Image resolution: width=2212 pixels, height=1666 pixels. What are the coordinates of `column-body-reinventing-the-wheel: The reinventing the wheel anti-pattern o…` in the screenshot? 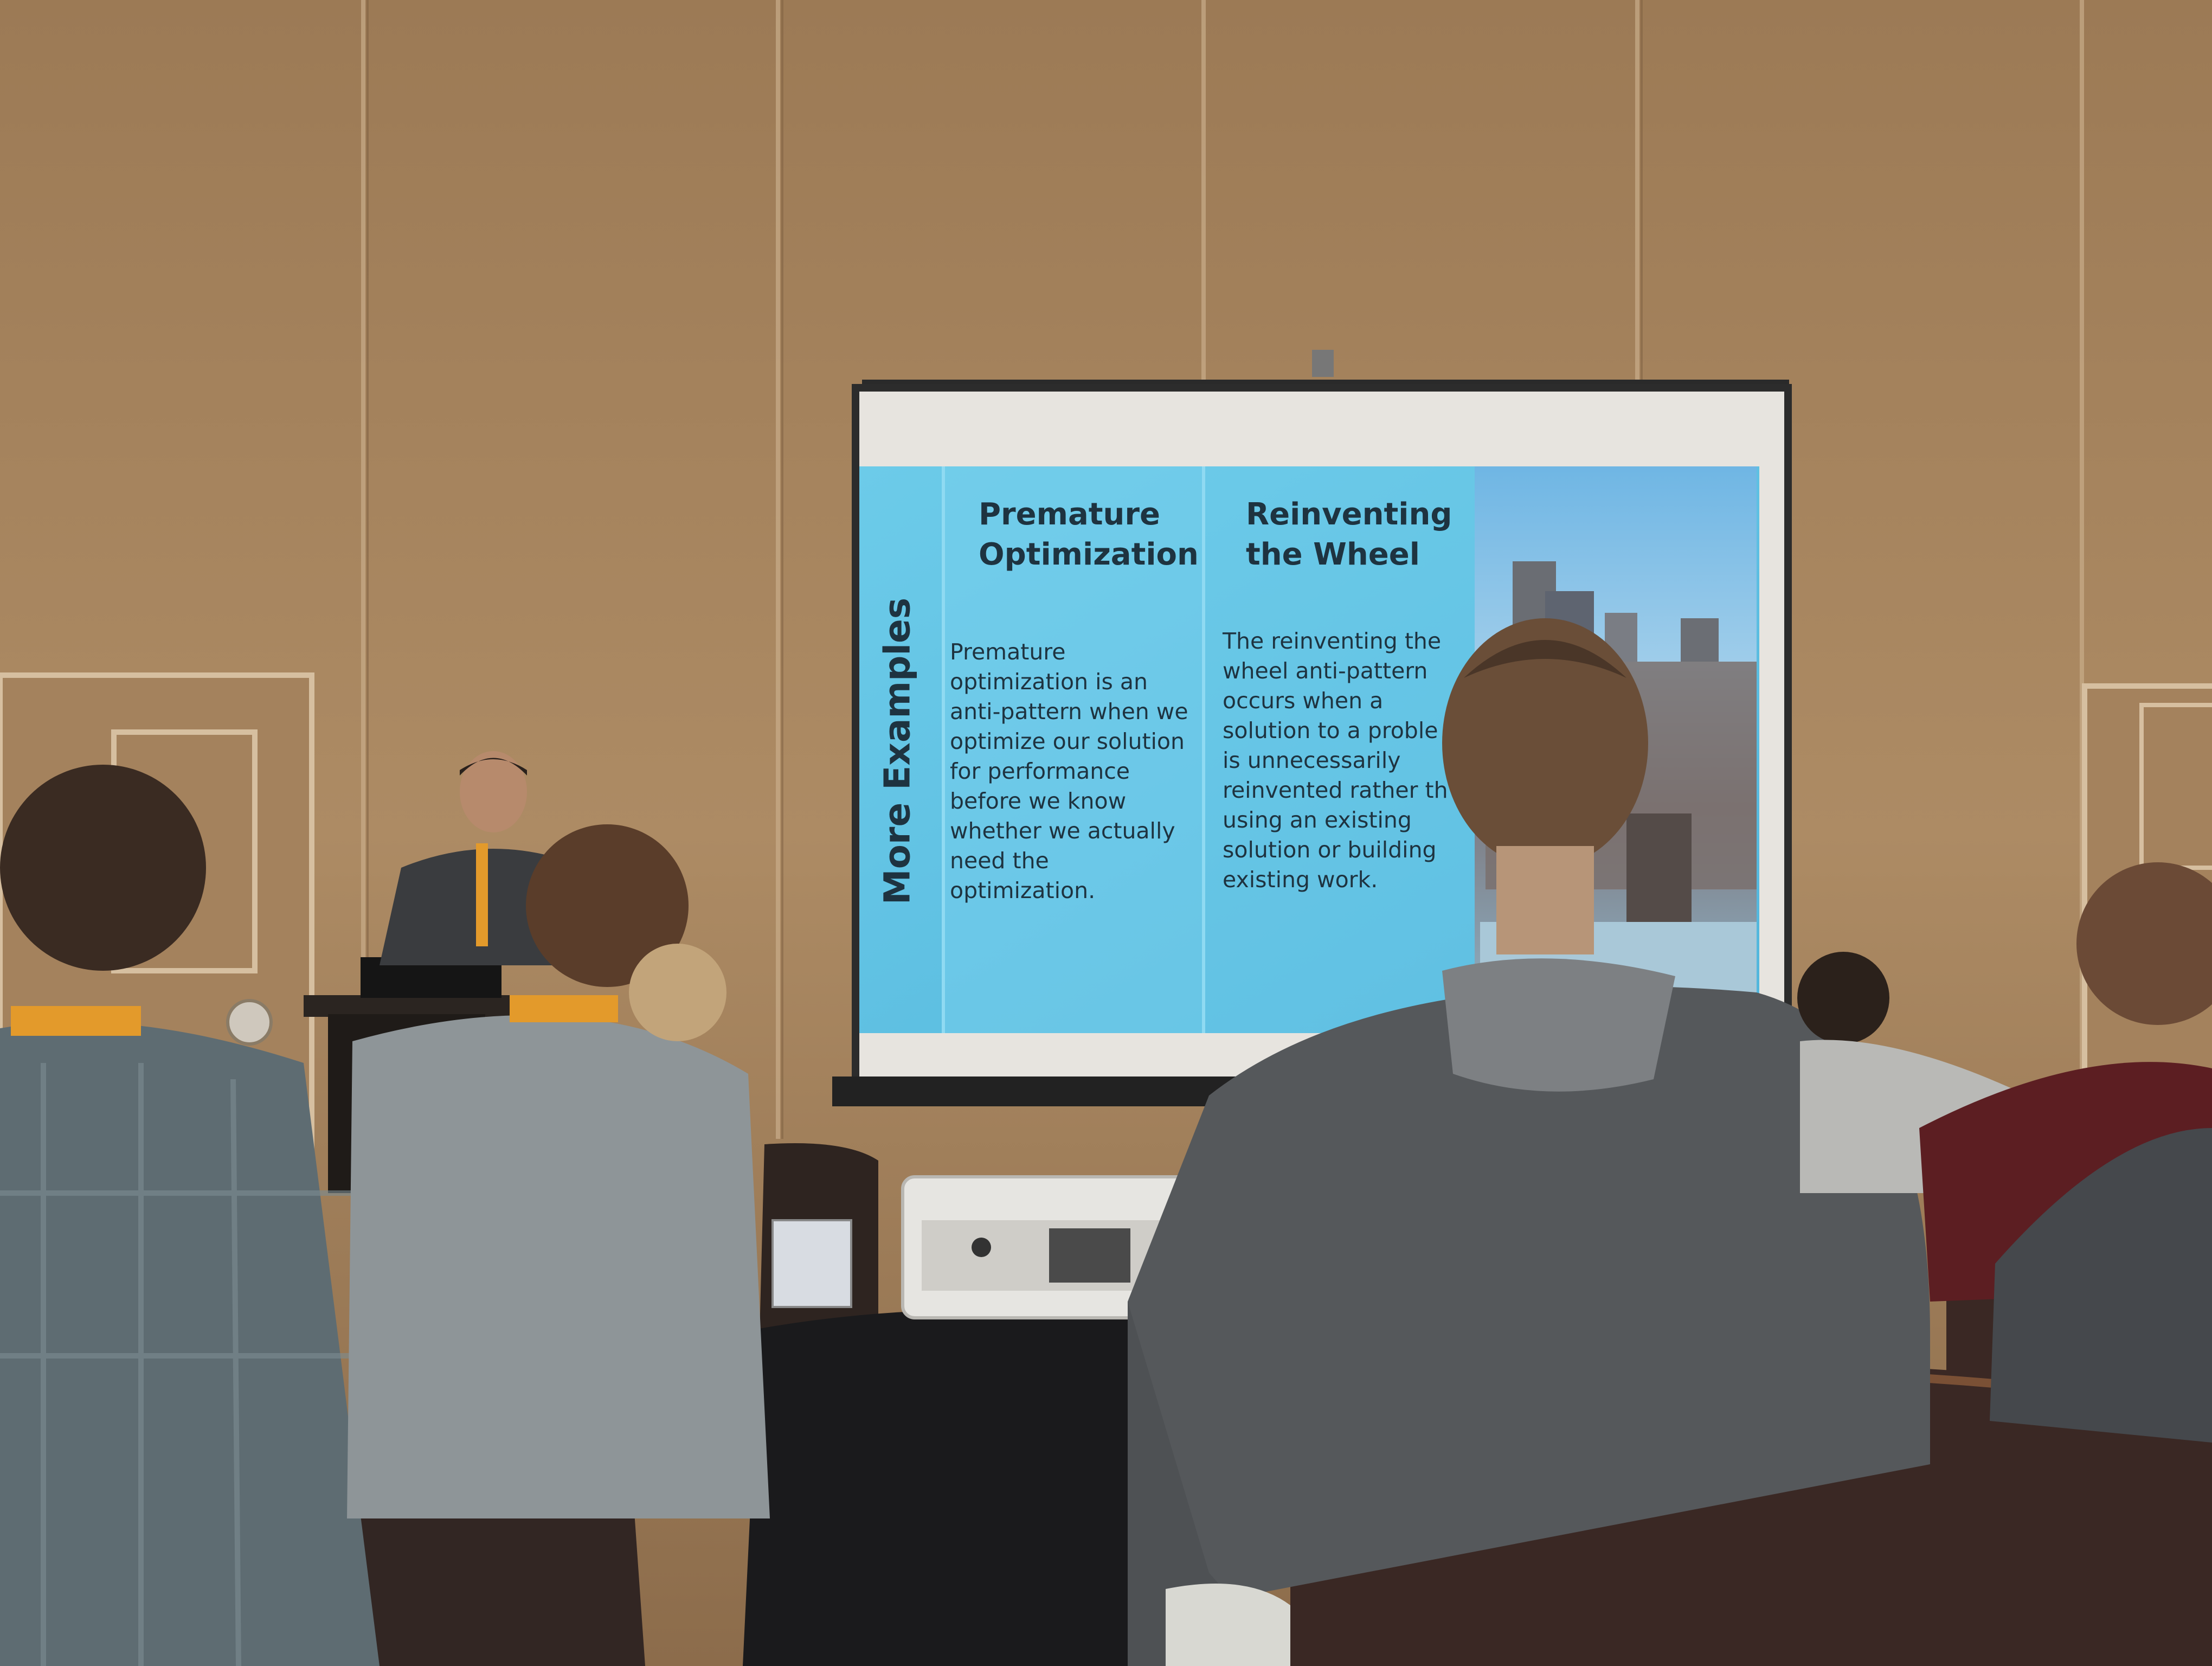 It's located at (1335, 760).